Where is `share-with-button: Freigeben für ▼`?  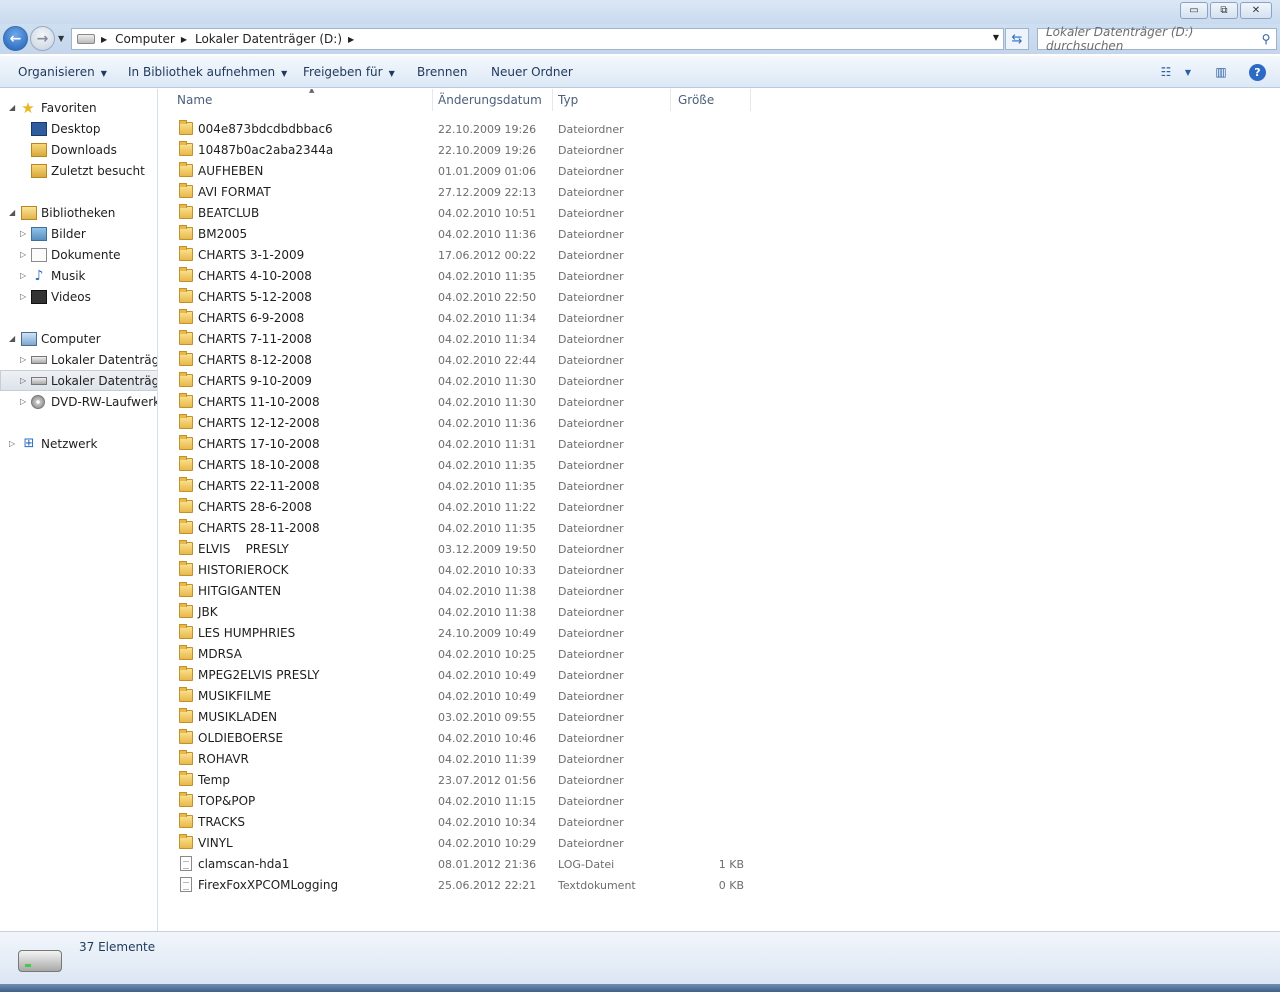 share-with-button: Freigeben für ▼ is located at coordinates (349, 72).